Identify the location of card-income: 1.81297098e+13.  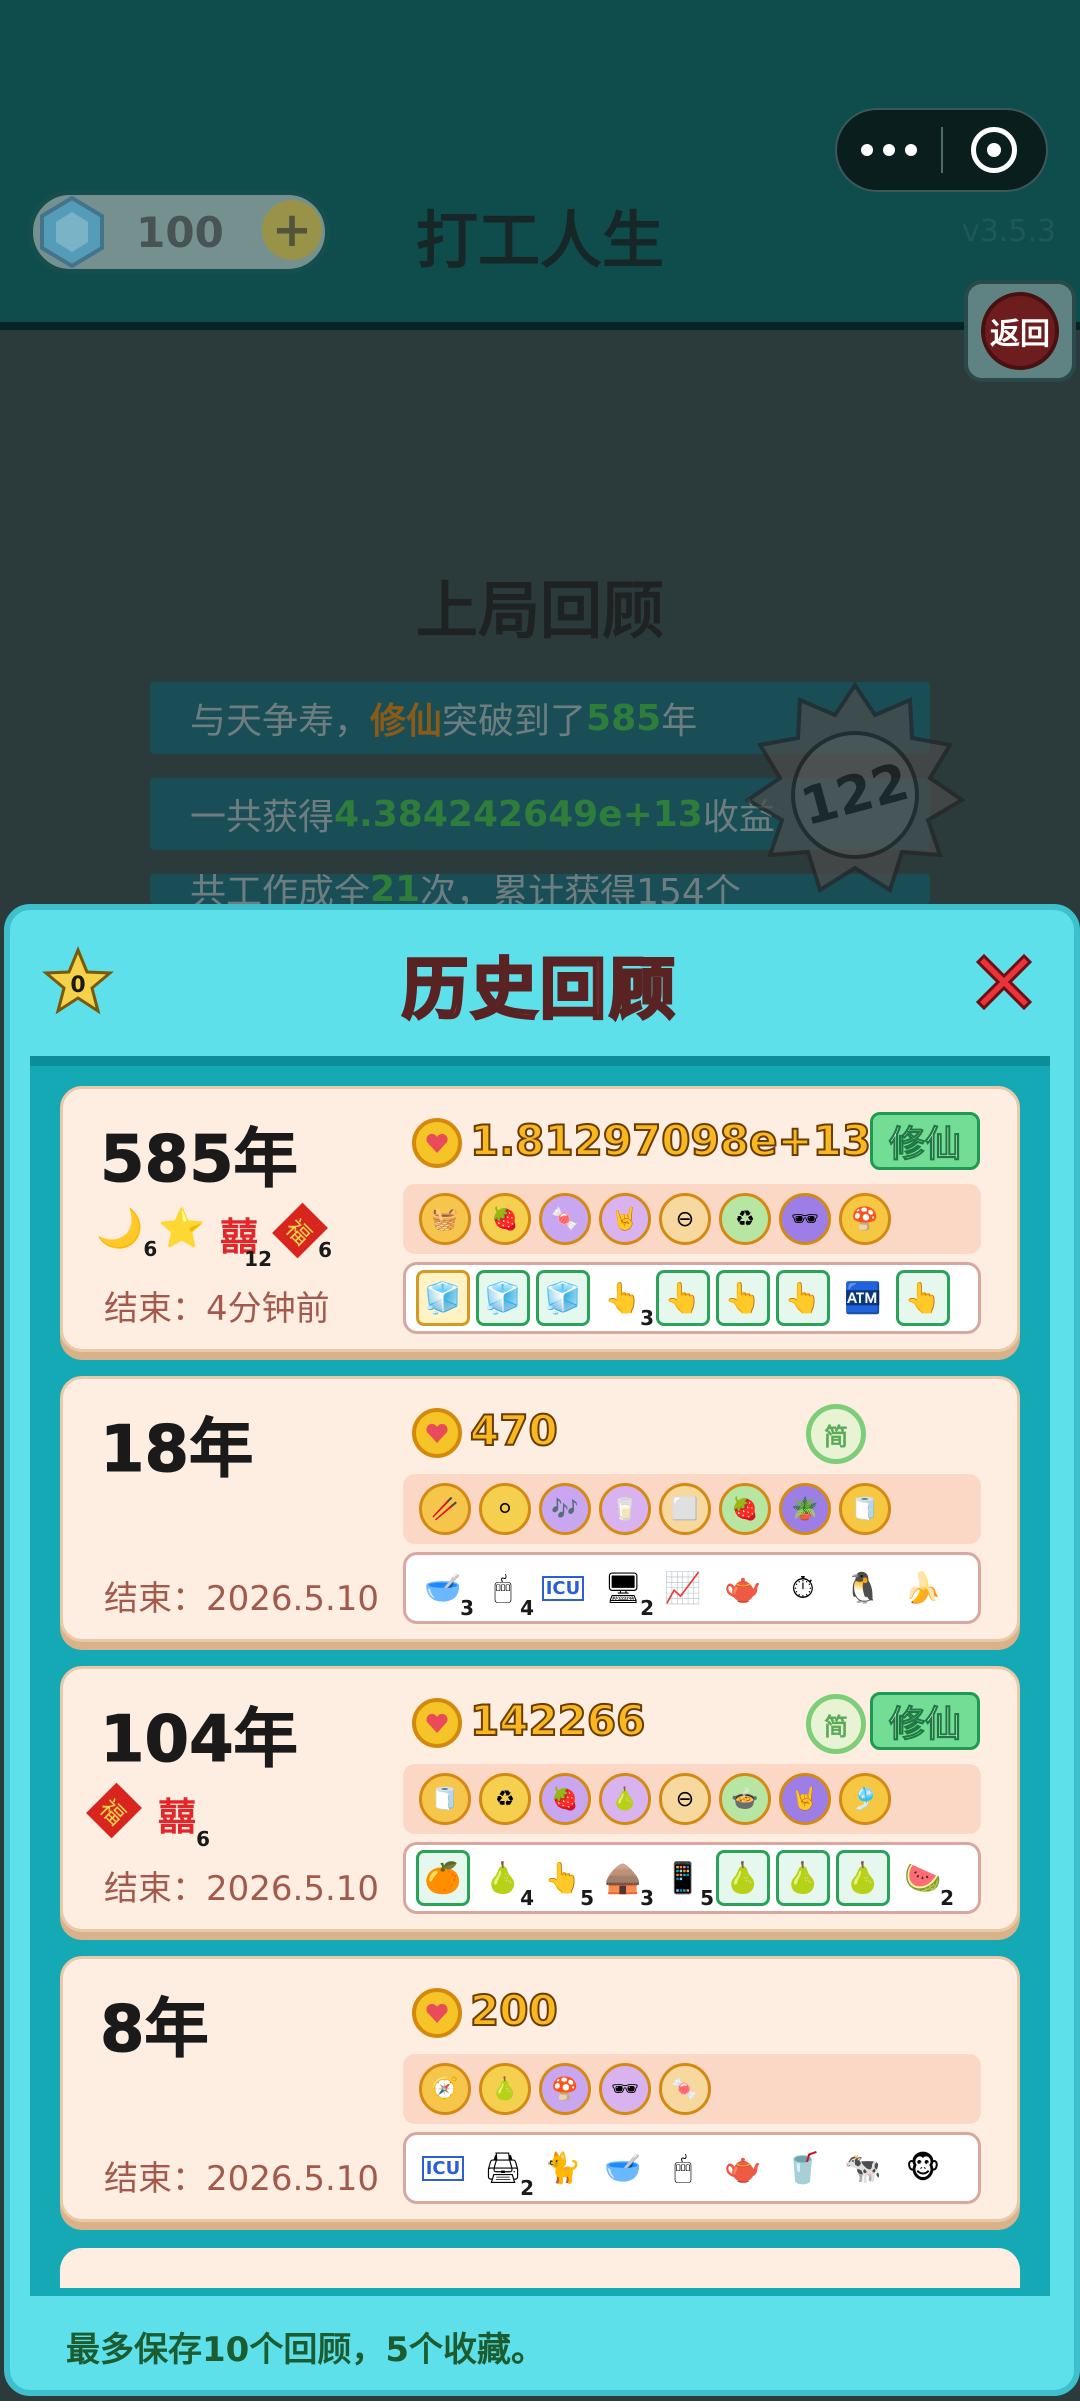
(670, 1140).